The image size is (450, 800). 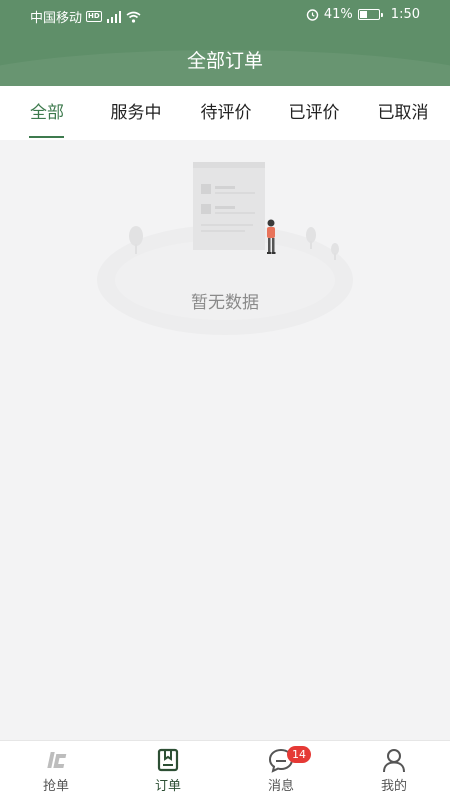 What do you see at coordinates (338, 14) in the screenshot?
I see `battery-percent: 41%` at bounding box center [338, 14].